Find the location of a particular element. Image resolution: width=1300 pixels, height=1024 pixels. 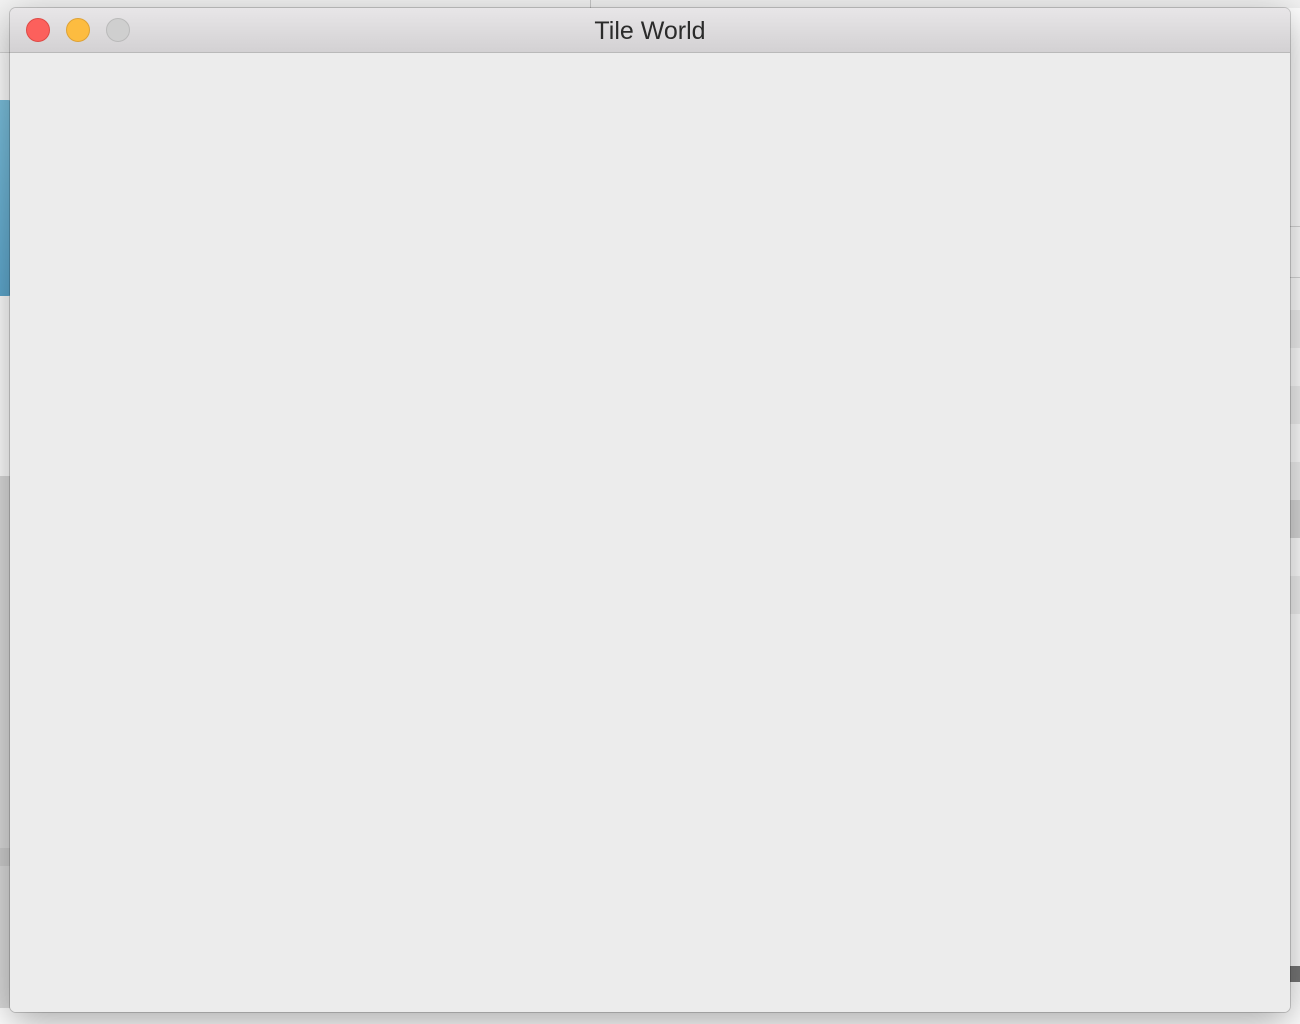

background-window-left-lower is located at coordinates (5, 750).